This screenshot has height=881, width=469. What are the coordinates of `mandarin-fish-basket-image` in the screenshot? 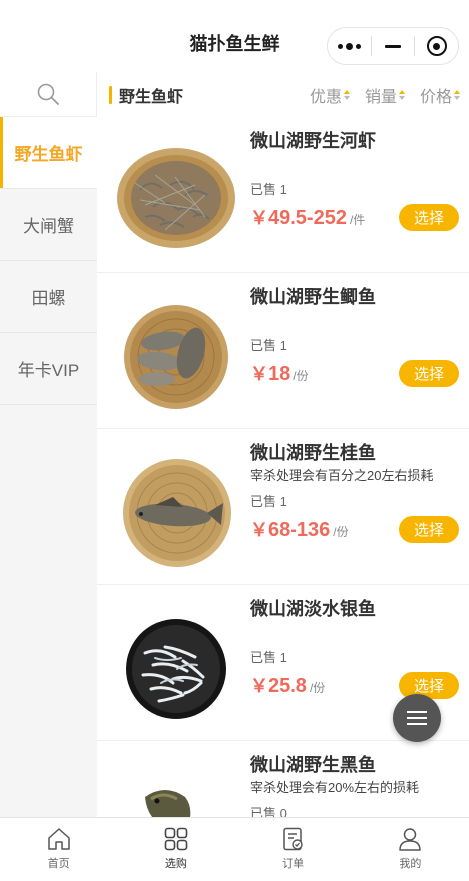 It's located at (177, 513).